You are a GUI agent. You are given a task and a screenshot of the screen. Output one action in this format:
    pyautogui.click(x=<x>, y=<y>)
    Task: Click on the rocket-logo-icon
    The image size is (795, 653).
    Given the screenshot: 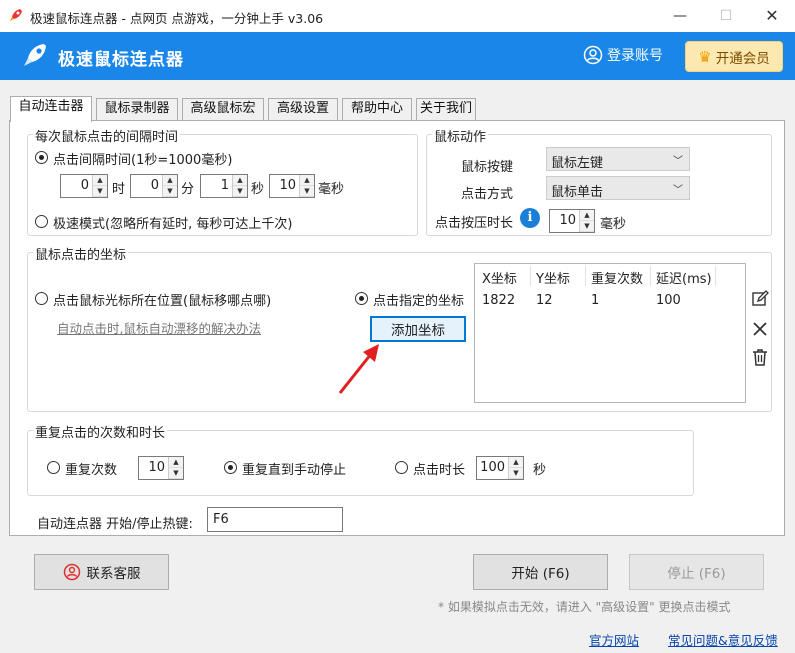 What is the action you would take?
    pyautogui.click(x=35, y=55)
    